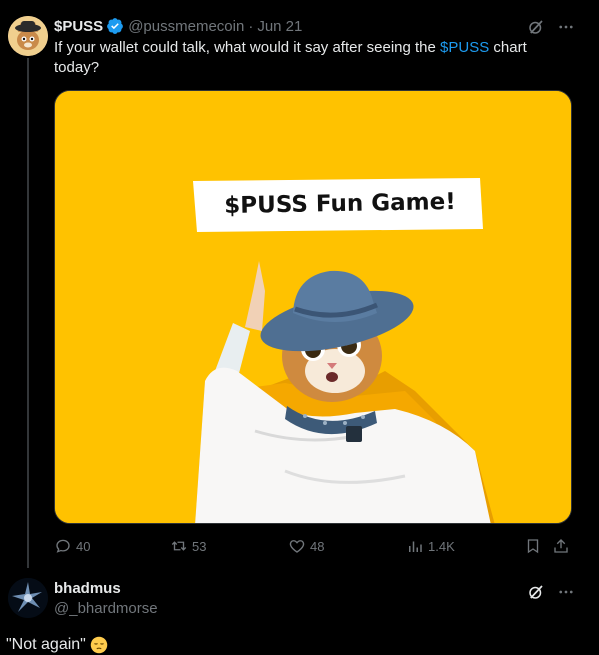 The width and height of the screenshot is (599, 655). I want to click on media-banner-text: $PUSS Fun Game!, so click(340, 204).